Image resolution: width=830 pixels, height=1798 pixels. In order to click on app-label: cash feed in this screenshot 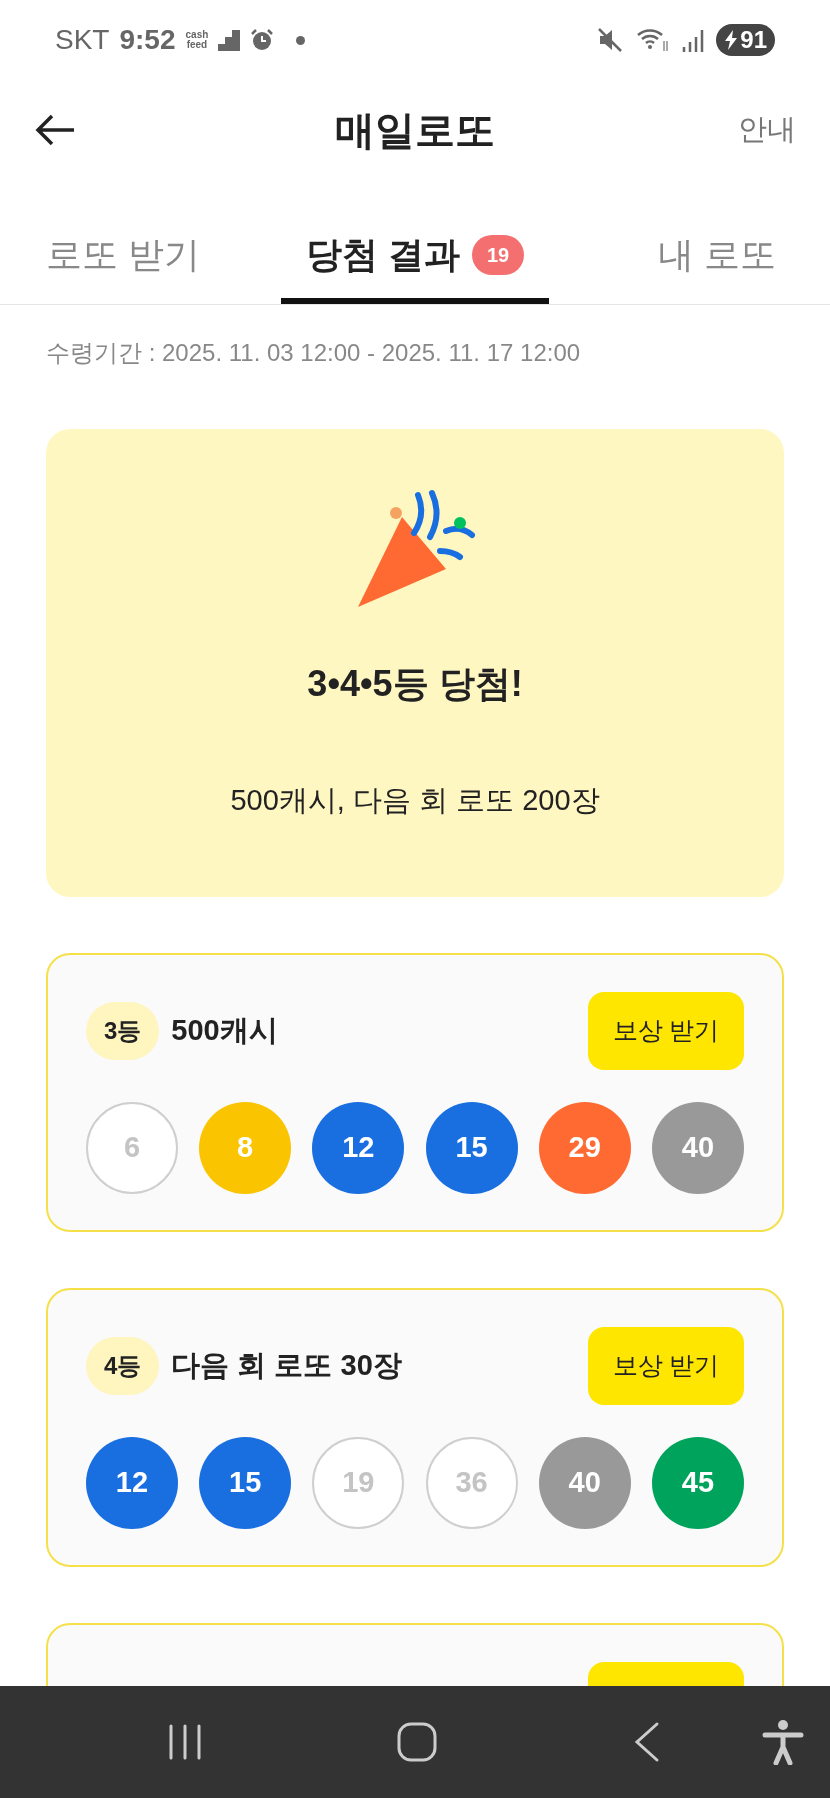, I will do `click(197, 40)`.